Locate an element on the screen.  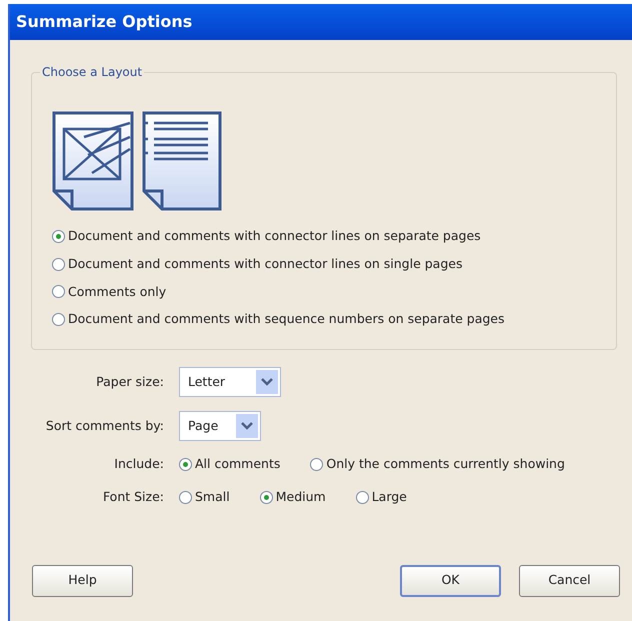
font-size-option: Large is located at coordinates (381, 497).